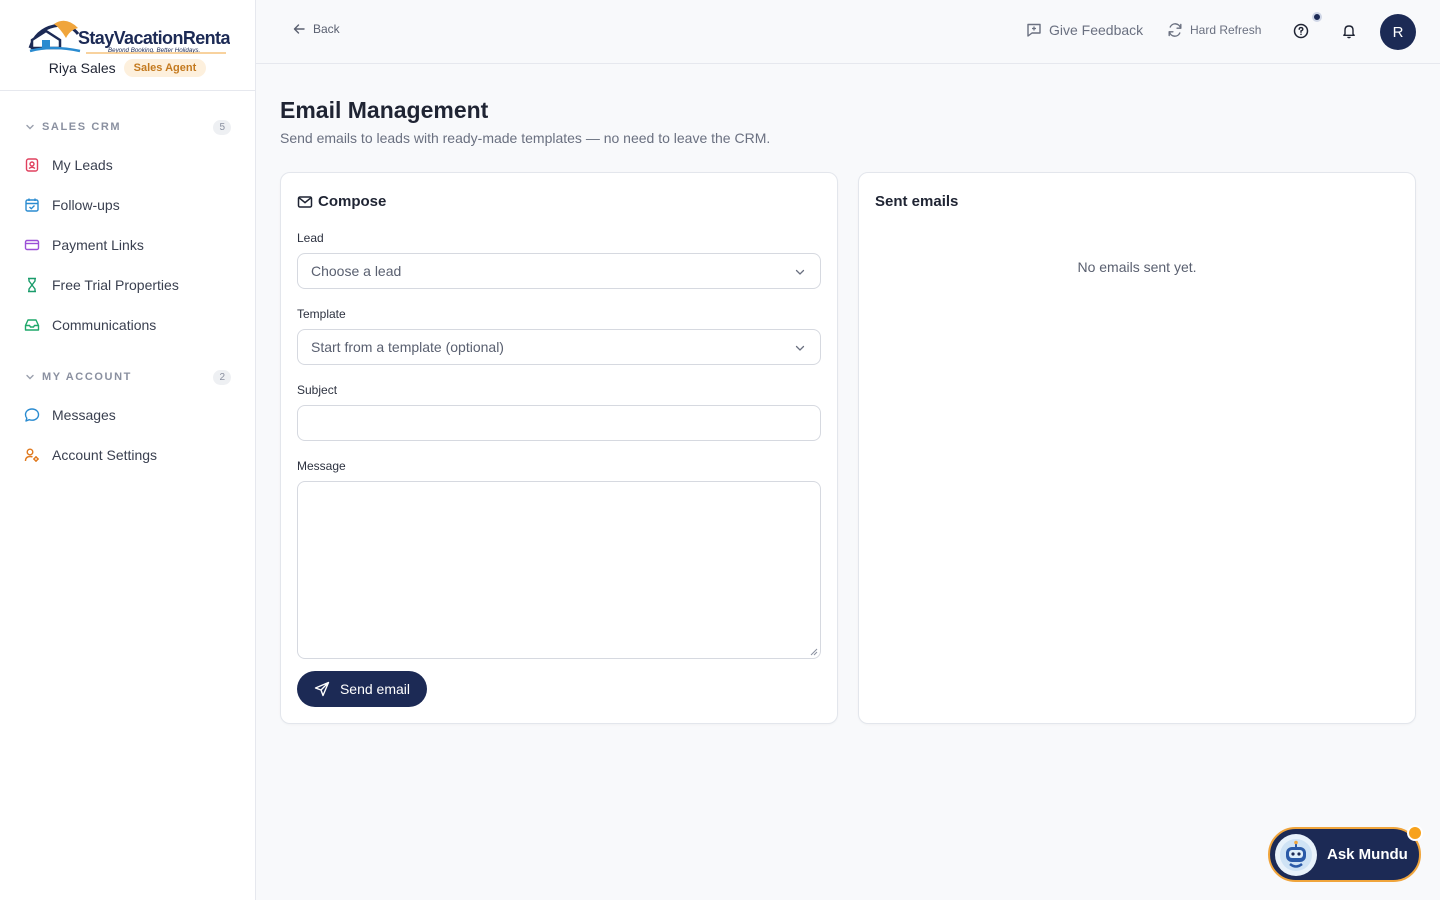 The height and width of the screenshot is (900, 1440). Describe the element at coordinates (165, 68) in the screenshot. I see `role-badge: Sales Agent` at that location.